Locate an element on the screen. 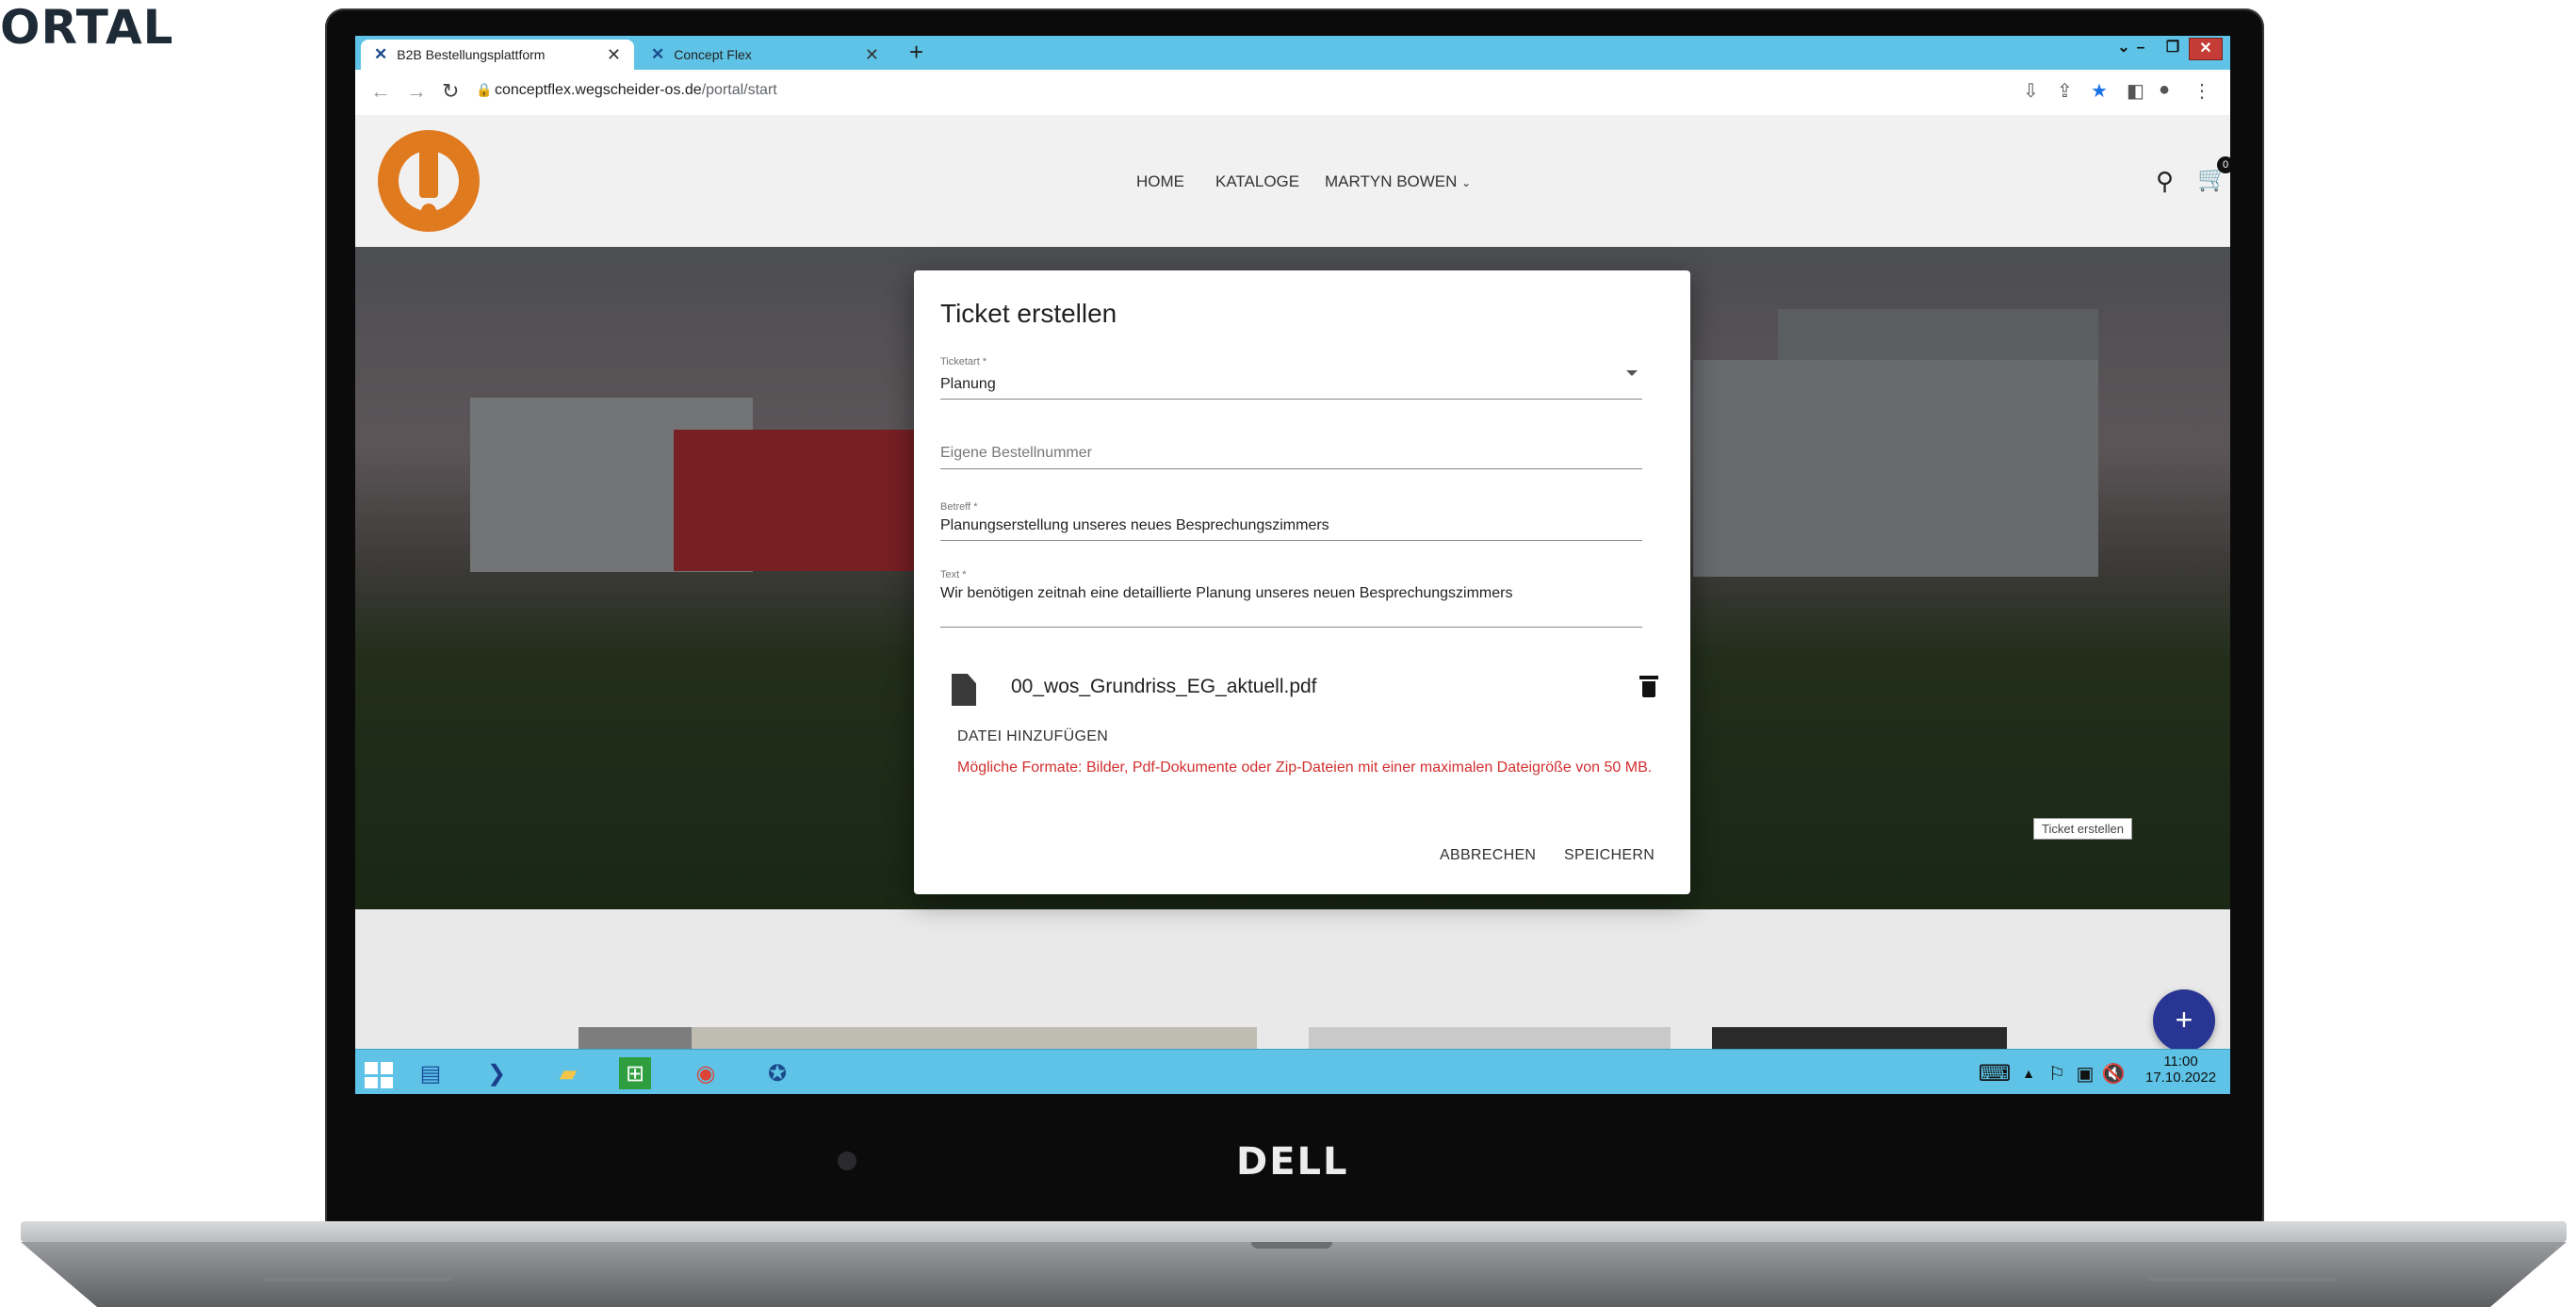 The width and height of the screenshot is (2576, 1307). tab-label: Concept Flex is located at coordinates (713, 54).